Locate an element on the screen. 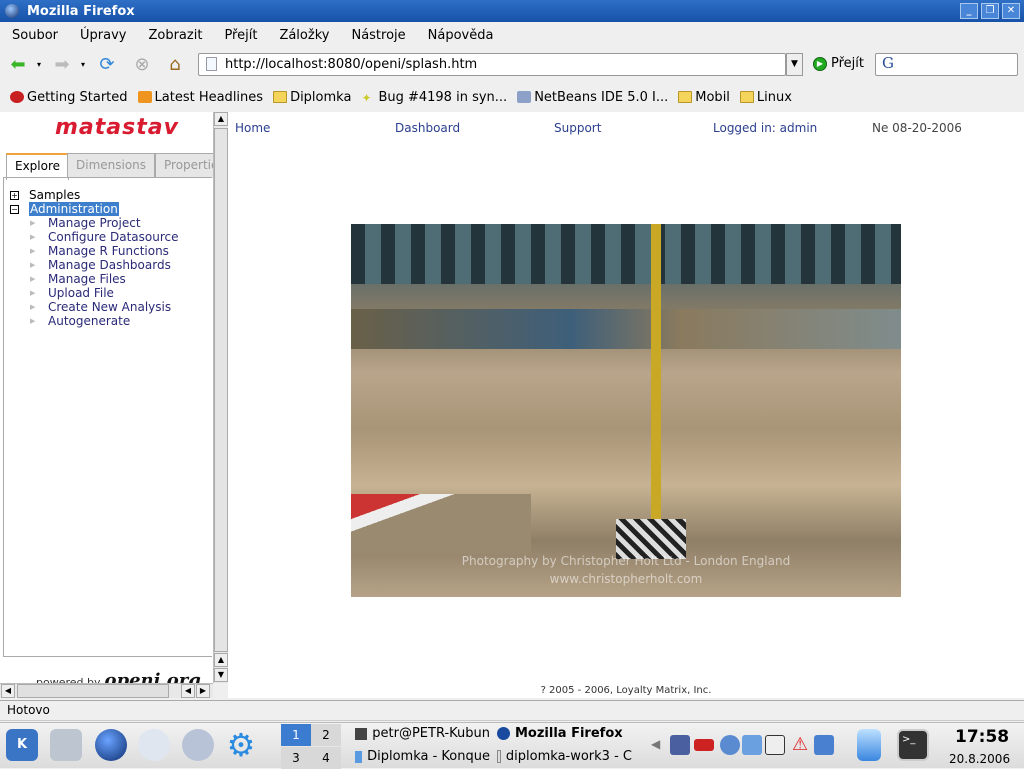 This screenshot has height=769, width=1024. terminal-icon: >_ is located at coordinates (913, 745).